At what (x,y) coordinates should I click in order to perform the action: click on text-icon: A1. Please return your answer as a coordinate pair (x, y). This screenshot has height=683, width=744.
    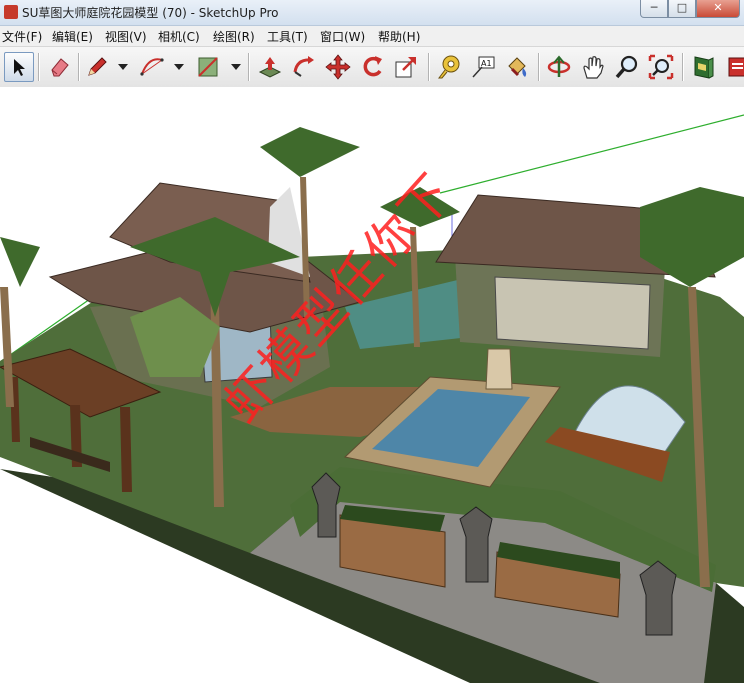
    Looking at the image, I should click on (483, 67).